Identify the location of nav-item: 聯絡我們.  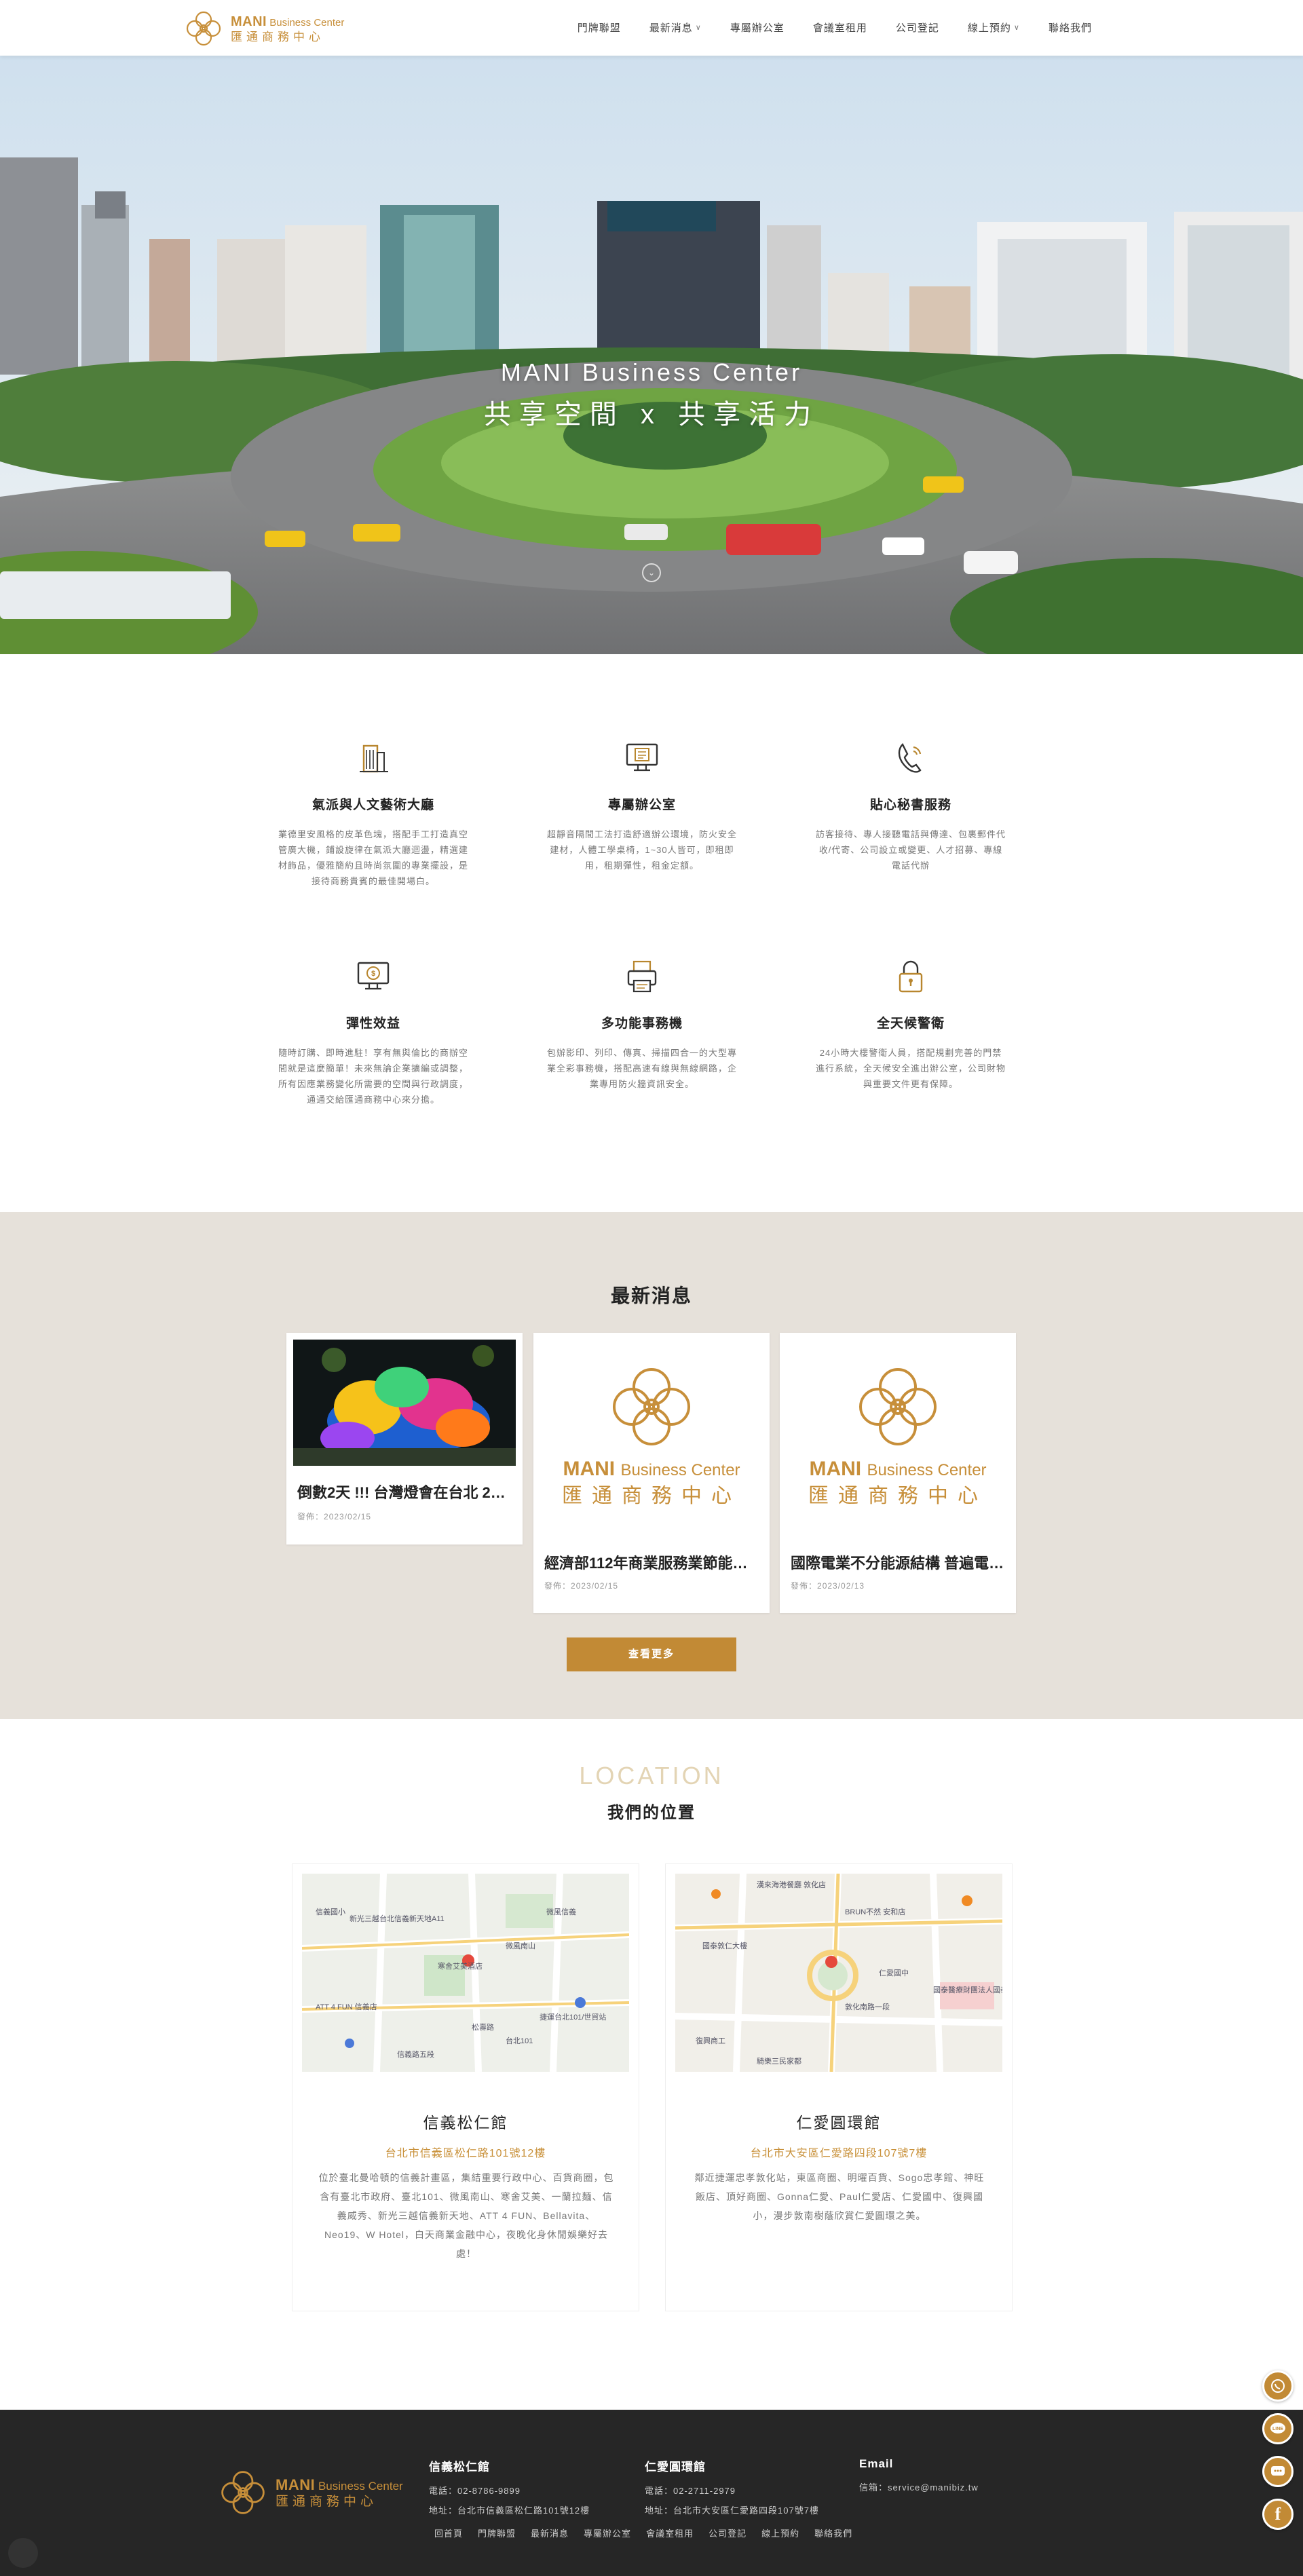
(1070, 27).